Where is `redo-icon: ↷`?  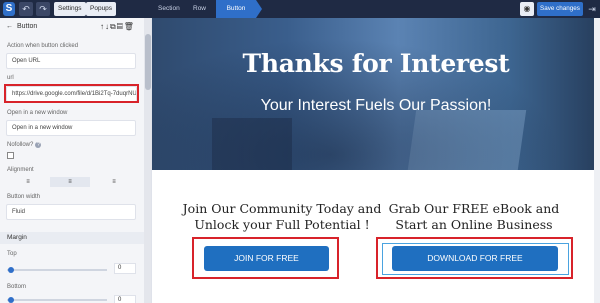
redo-icon: ↷ is located at coordinates (43, 9).